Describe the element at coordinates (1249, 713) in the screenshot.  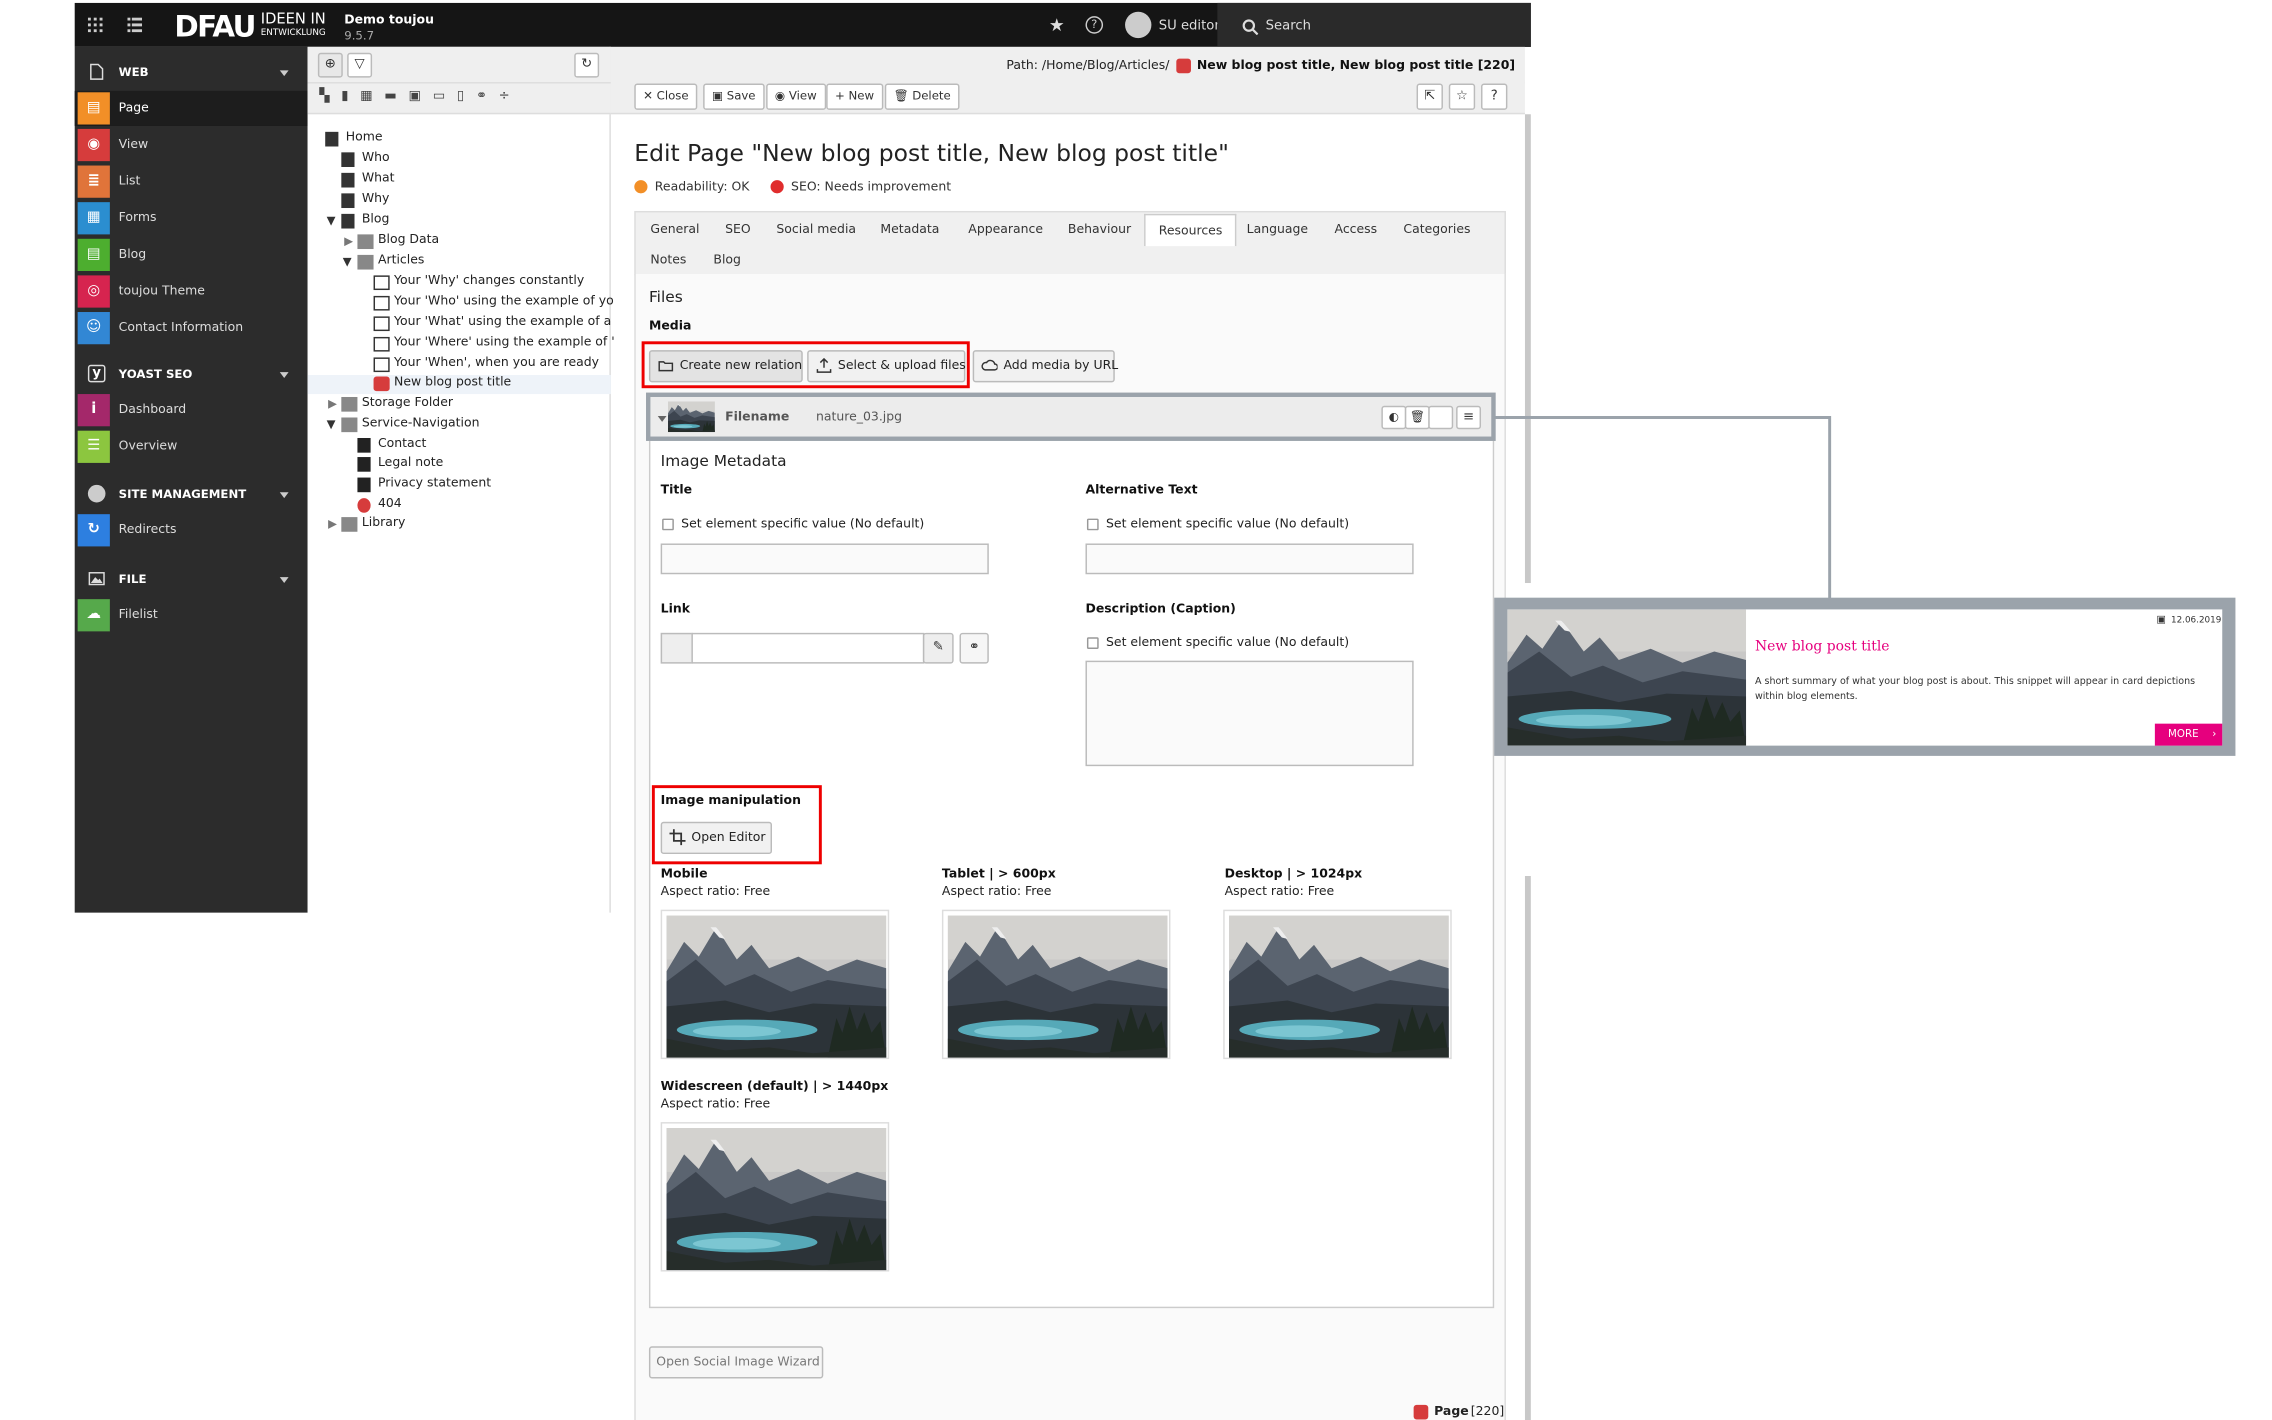
I see `description-textarea` at that location.